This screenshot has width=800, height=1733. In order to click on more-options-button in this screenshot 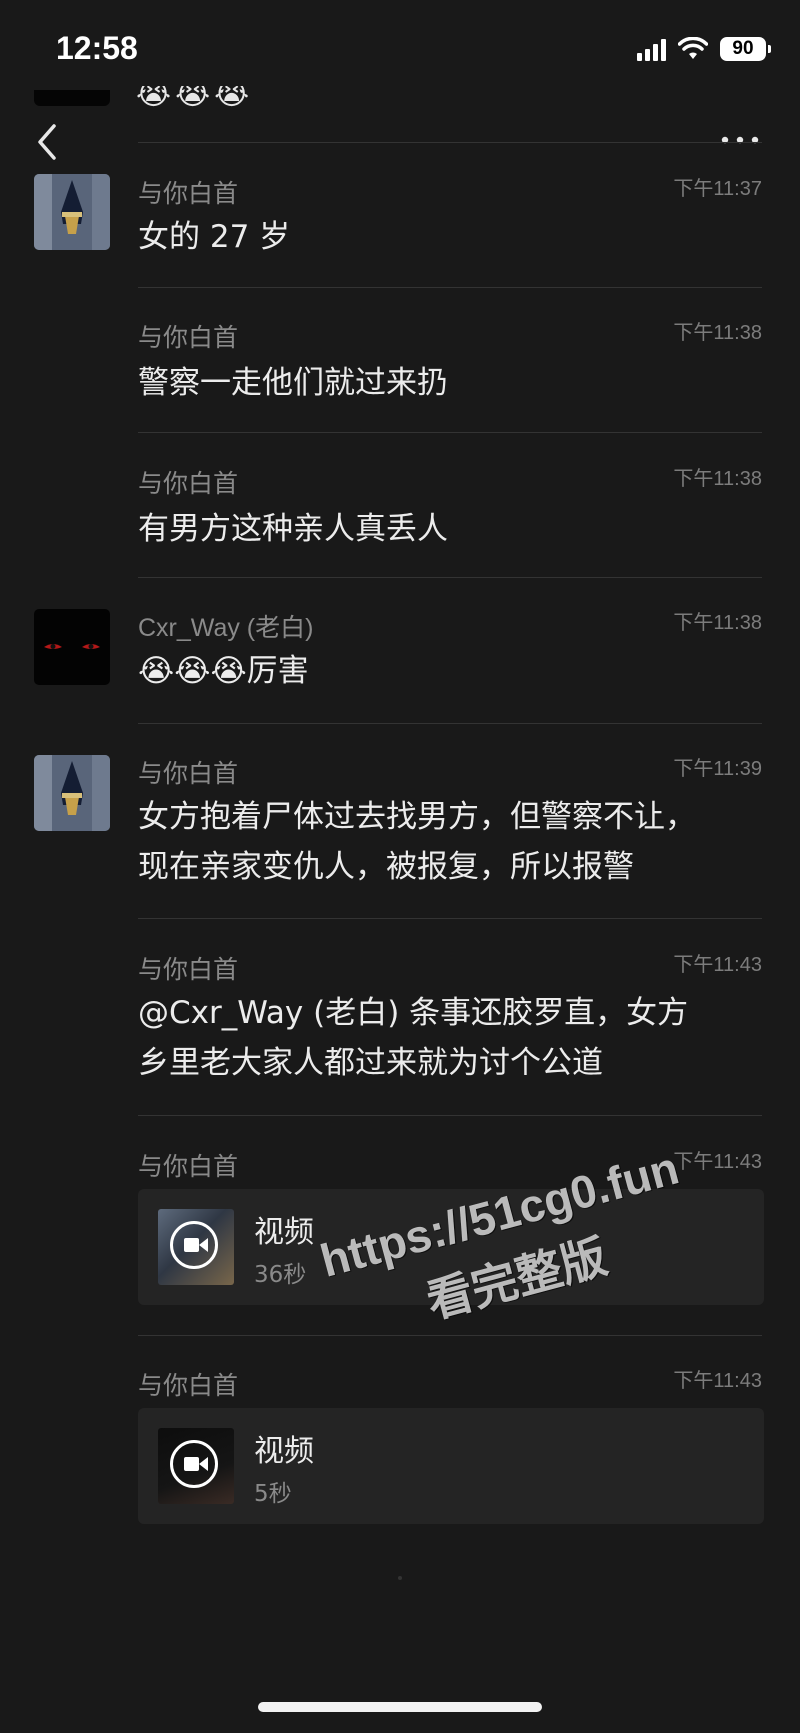, I will do `click(740, 140)`.